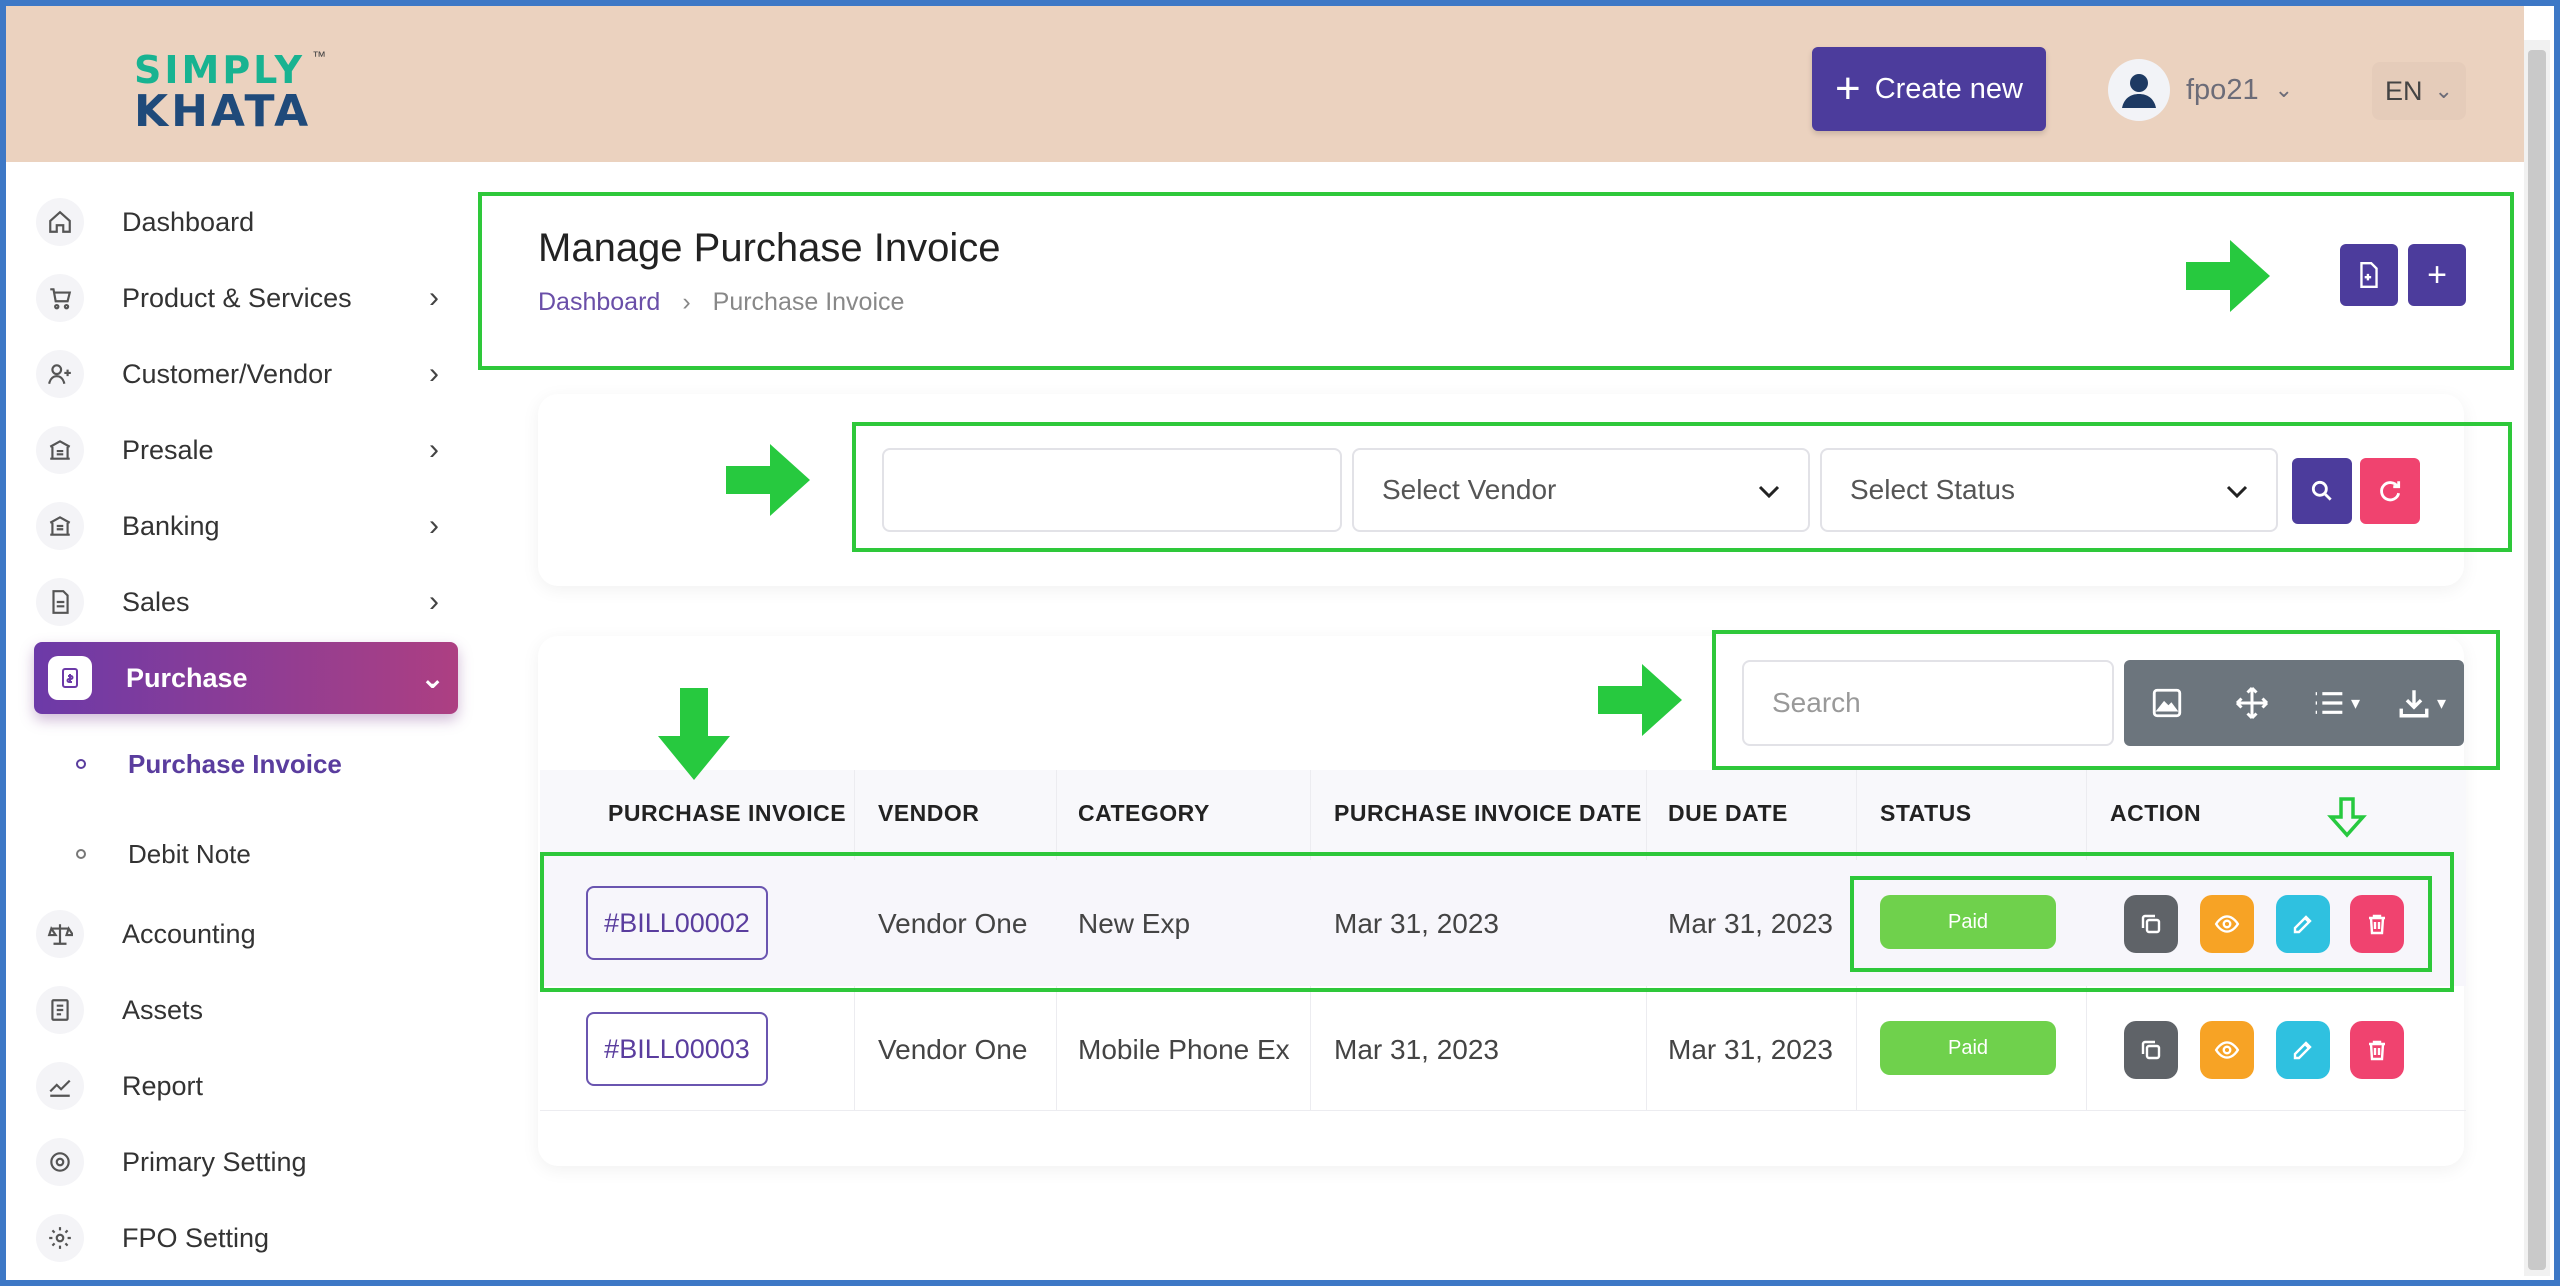 This screenshot has width=2560, height=1286. I want to click on date-filter-input, so click(1112, 490).